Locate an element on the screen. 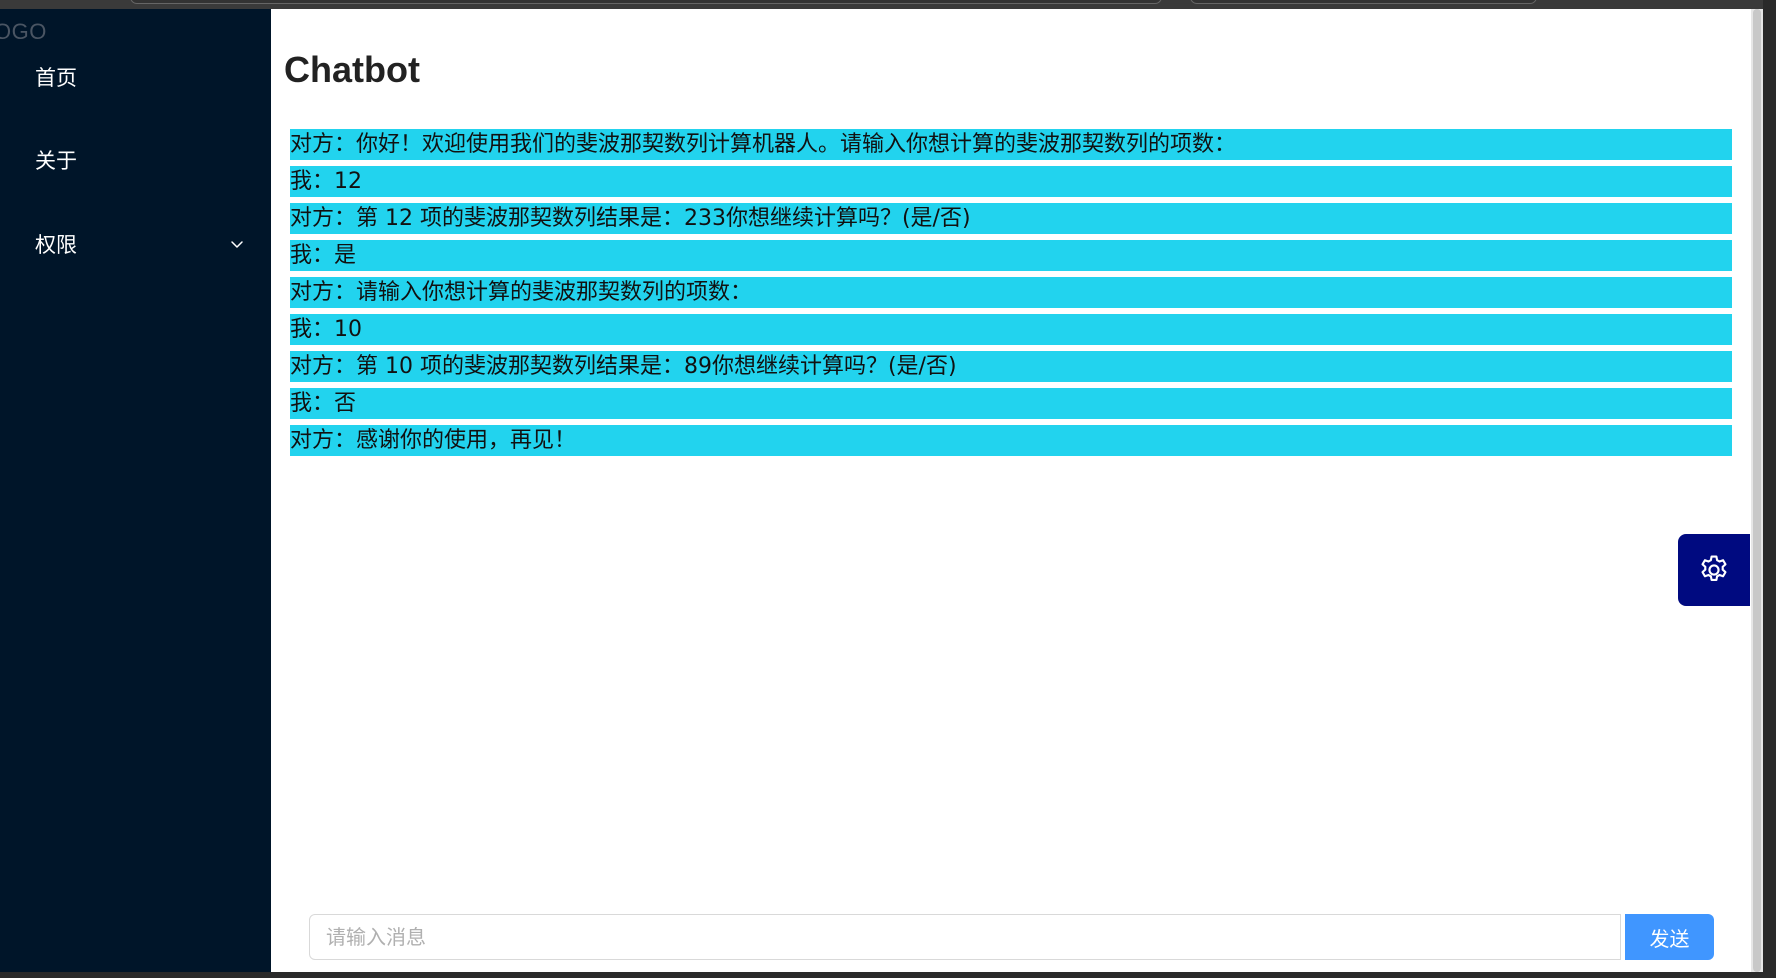  sidebar-item-about: 关于 is located at coordinates (140, 160).